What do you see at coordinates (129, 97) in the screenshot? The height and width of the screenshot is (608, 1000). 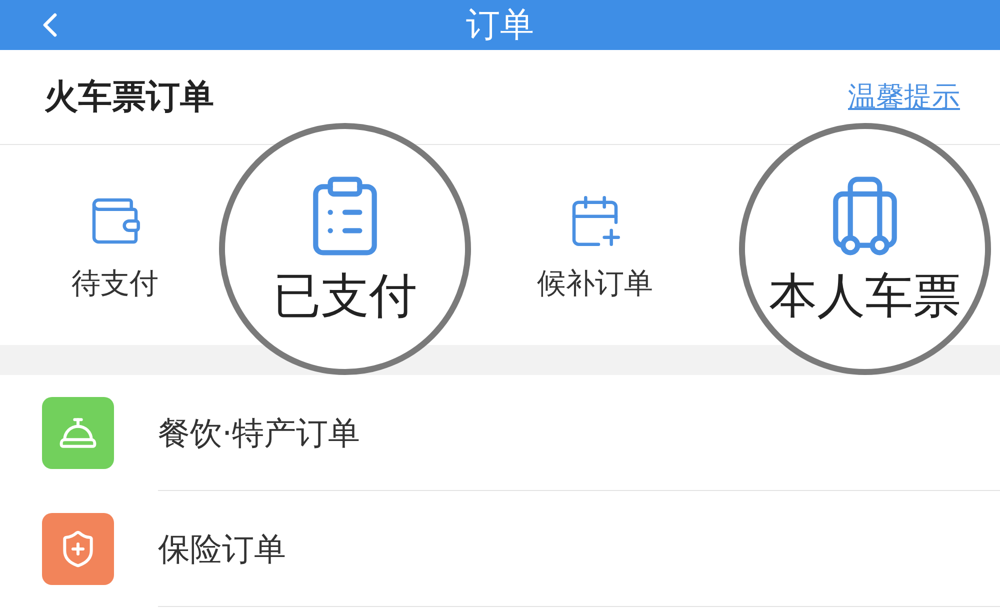 I see `section-title: 火车票订单` at bounding box center [129, 97].